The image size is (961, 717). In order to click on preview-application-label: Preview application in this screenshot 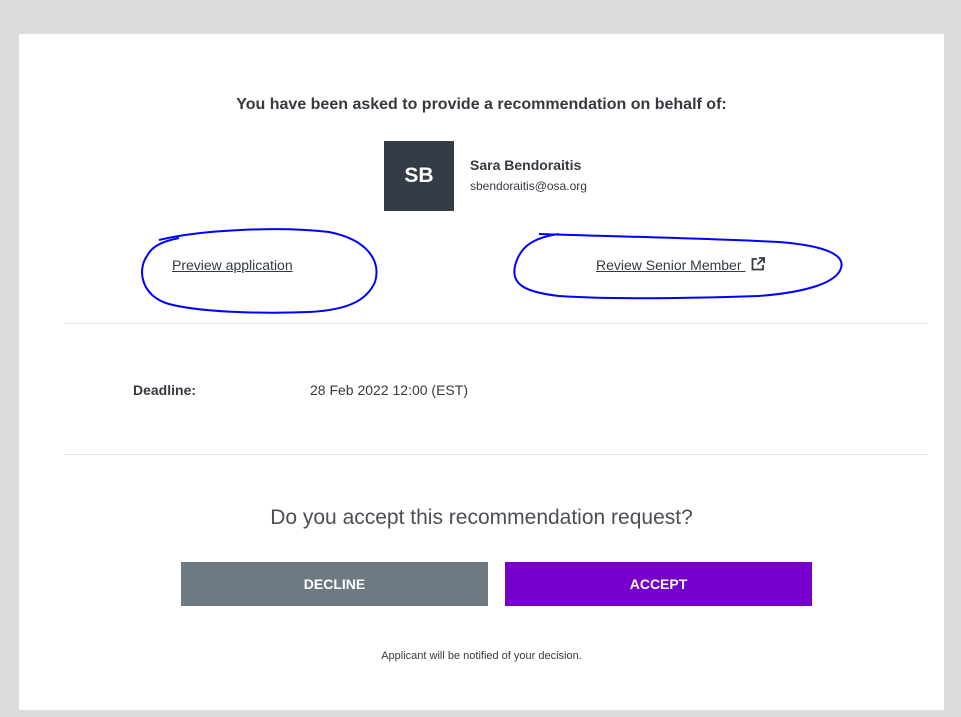, I will do `click(232, 265)`.